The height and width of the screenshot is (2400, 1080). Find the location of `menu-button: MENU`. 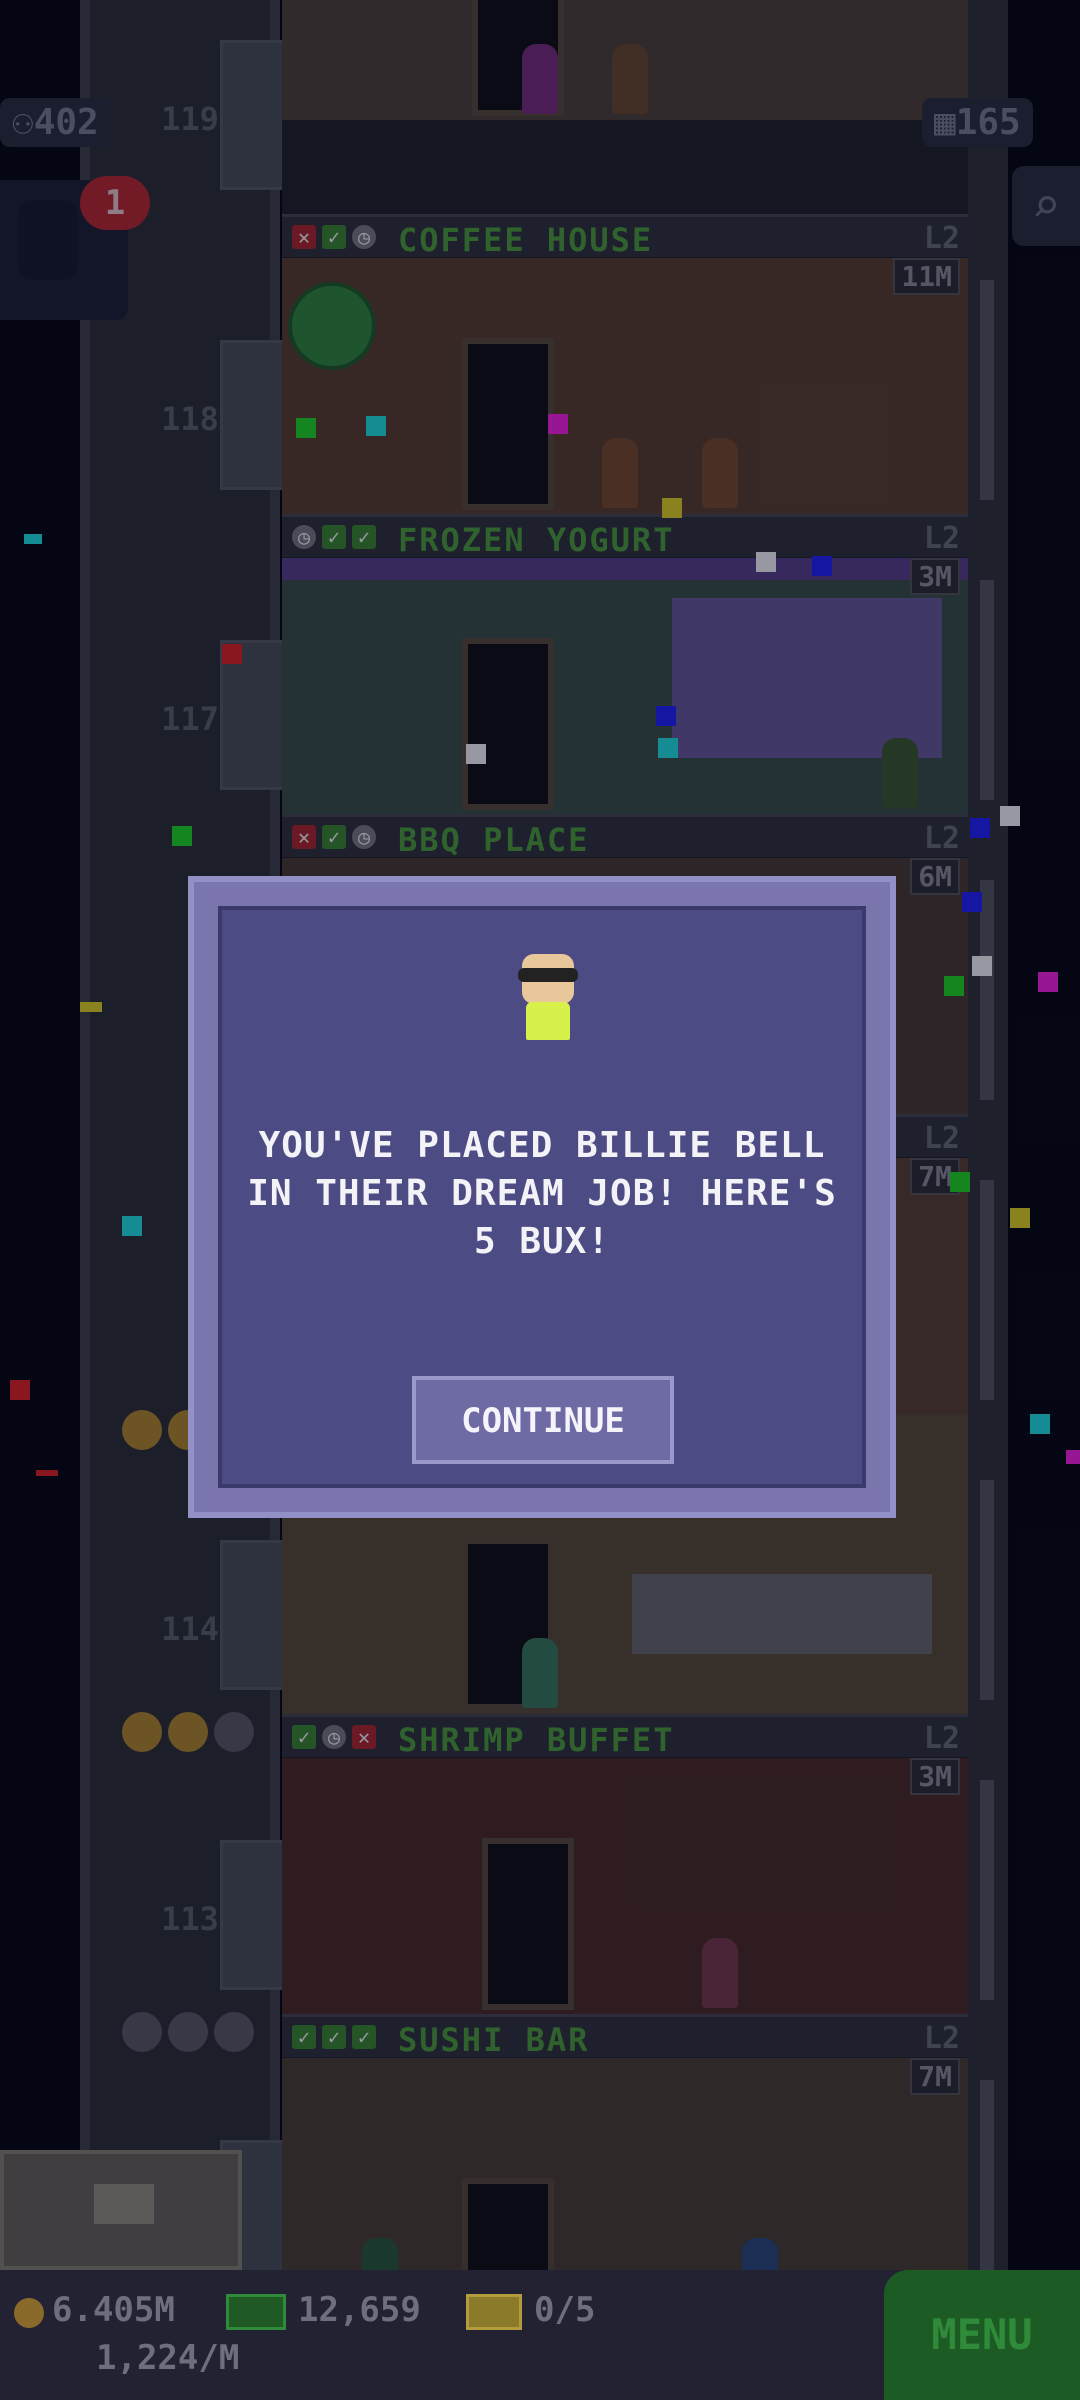

menu-button: MENU is located at coordinates (982, 2335).